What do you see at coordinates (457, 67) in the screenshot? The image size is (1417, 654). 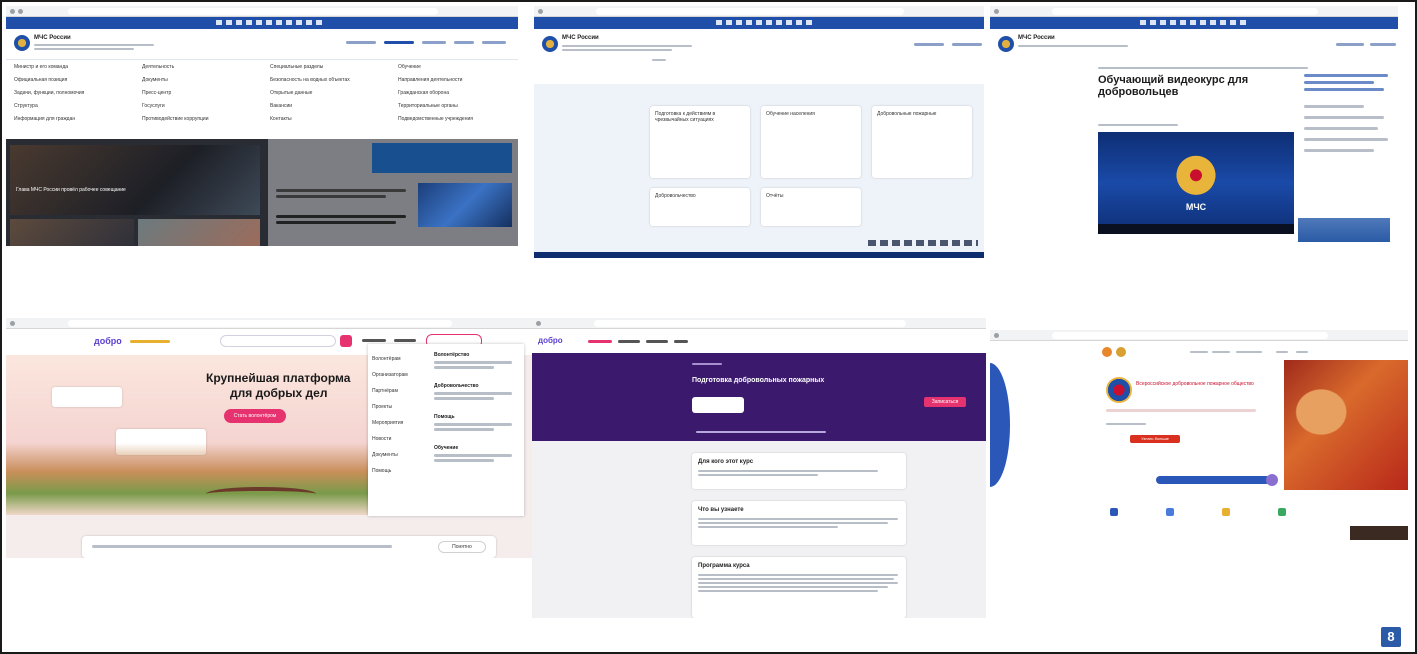 I see `menu-item: Обучение` at bounding box center [457, 67].